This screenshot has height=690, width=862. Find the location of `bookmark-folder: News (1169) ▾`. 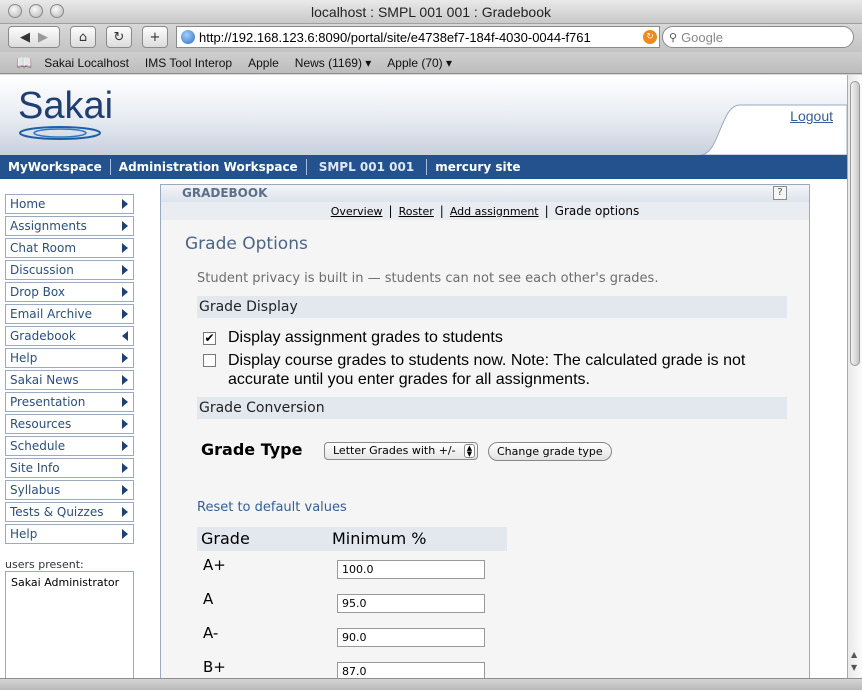

bookmark-folder: News (1169) ▾ is located at coordinates (333, 63).